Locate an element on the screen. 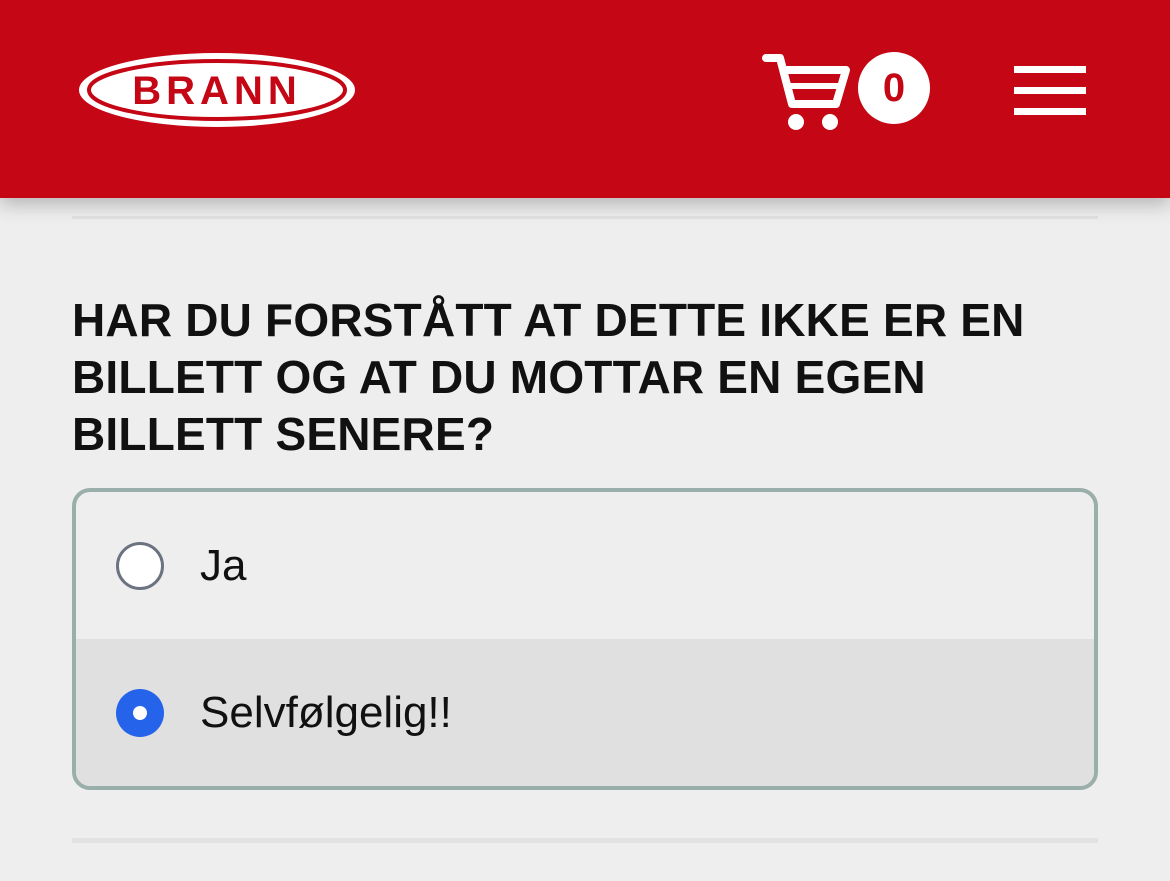 The height and width of the screenshot is (881, 1170). cart-count-badge: 0 is located at coordinates (894, 88).